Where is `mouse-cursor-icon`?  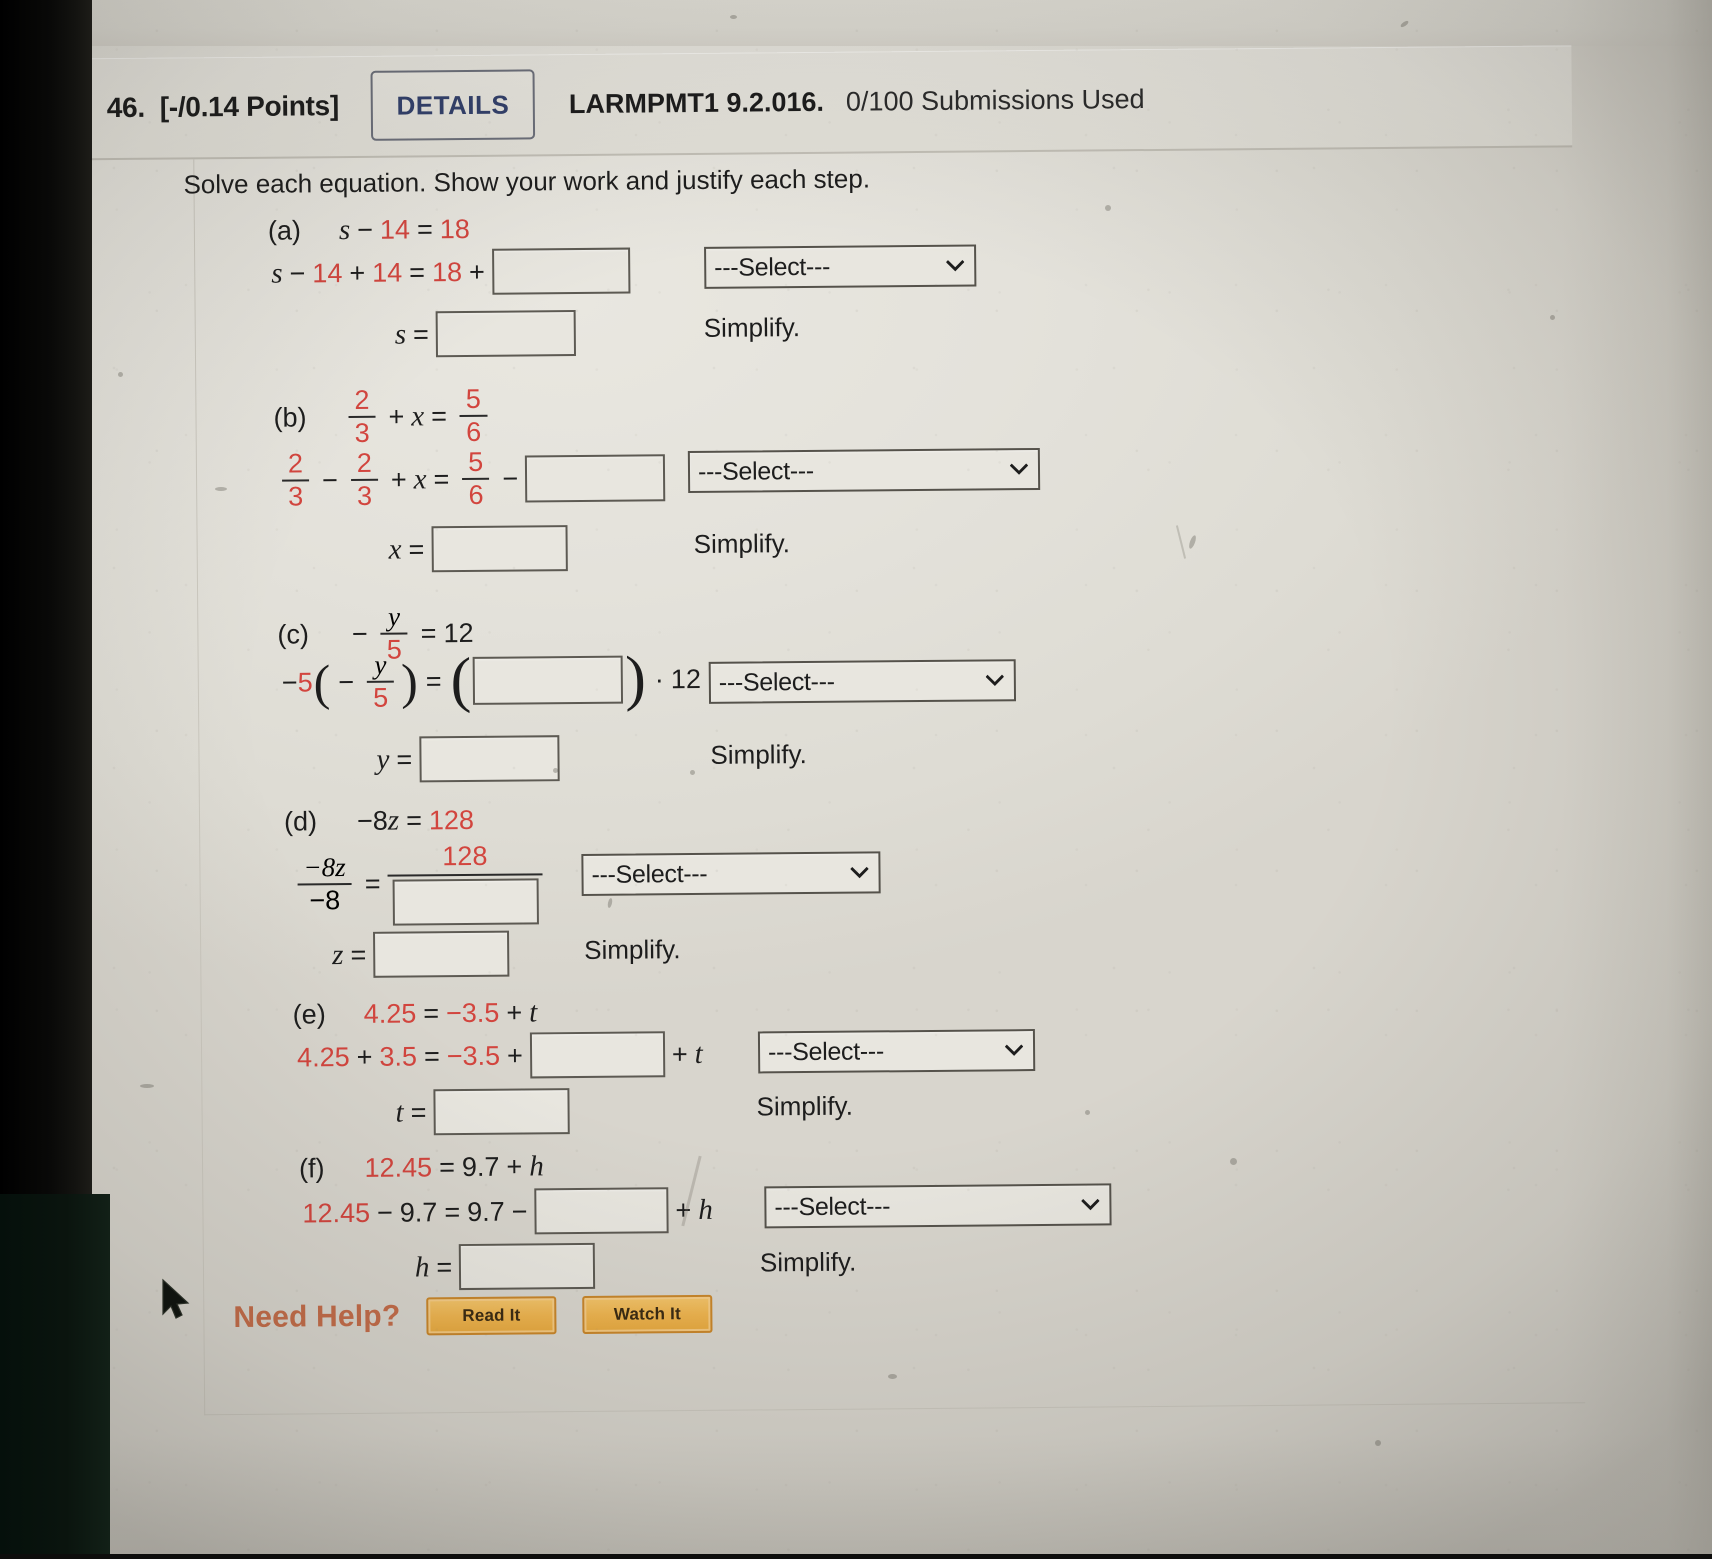
mouse-cursor-icon is located at coordinates (176, 1298).